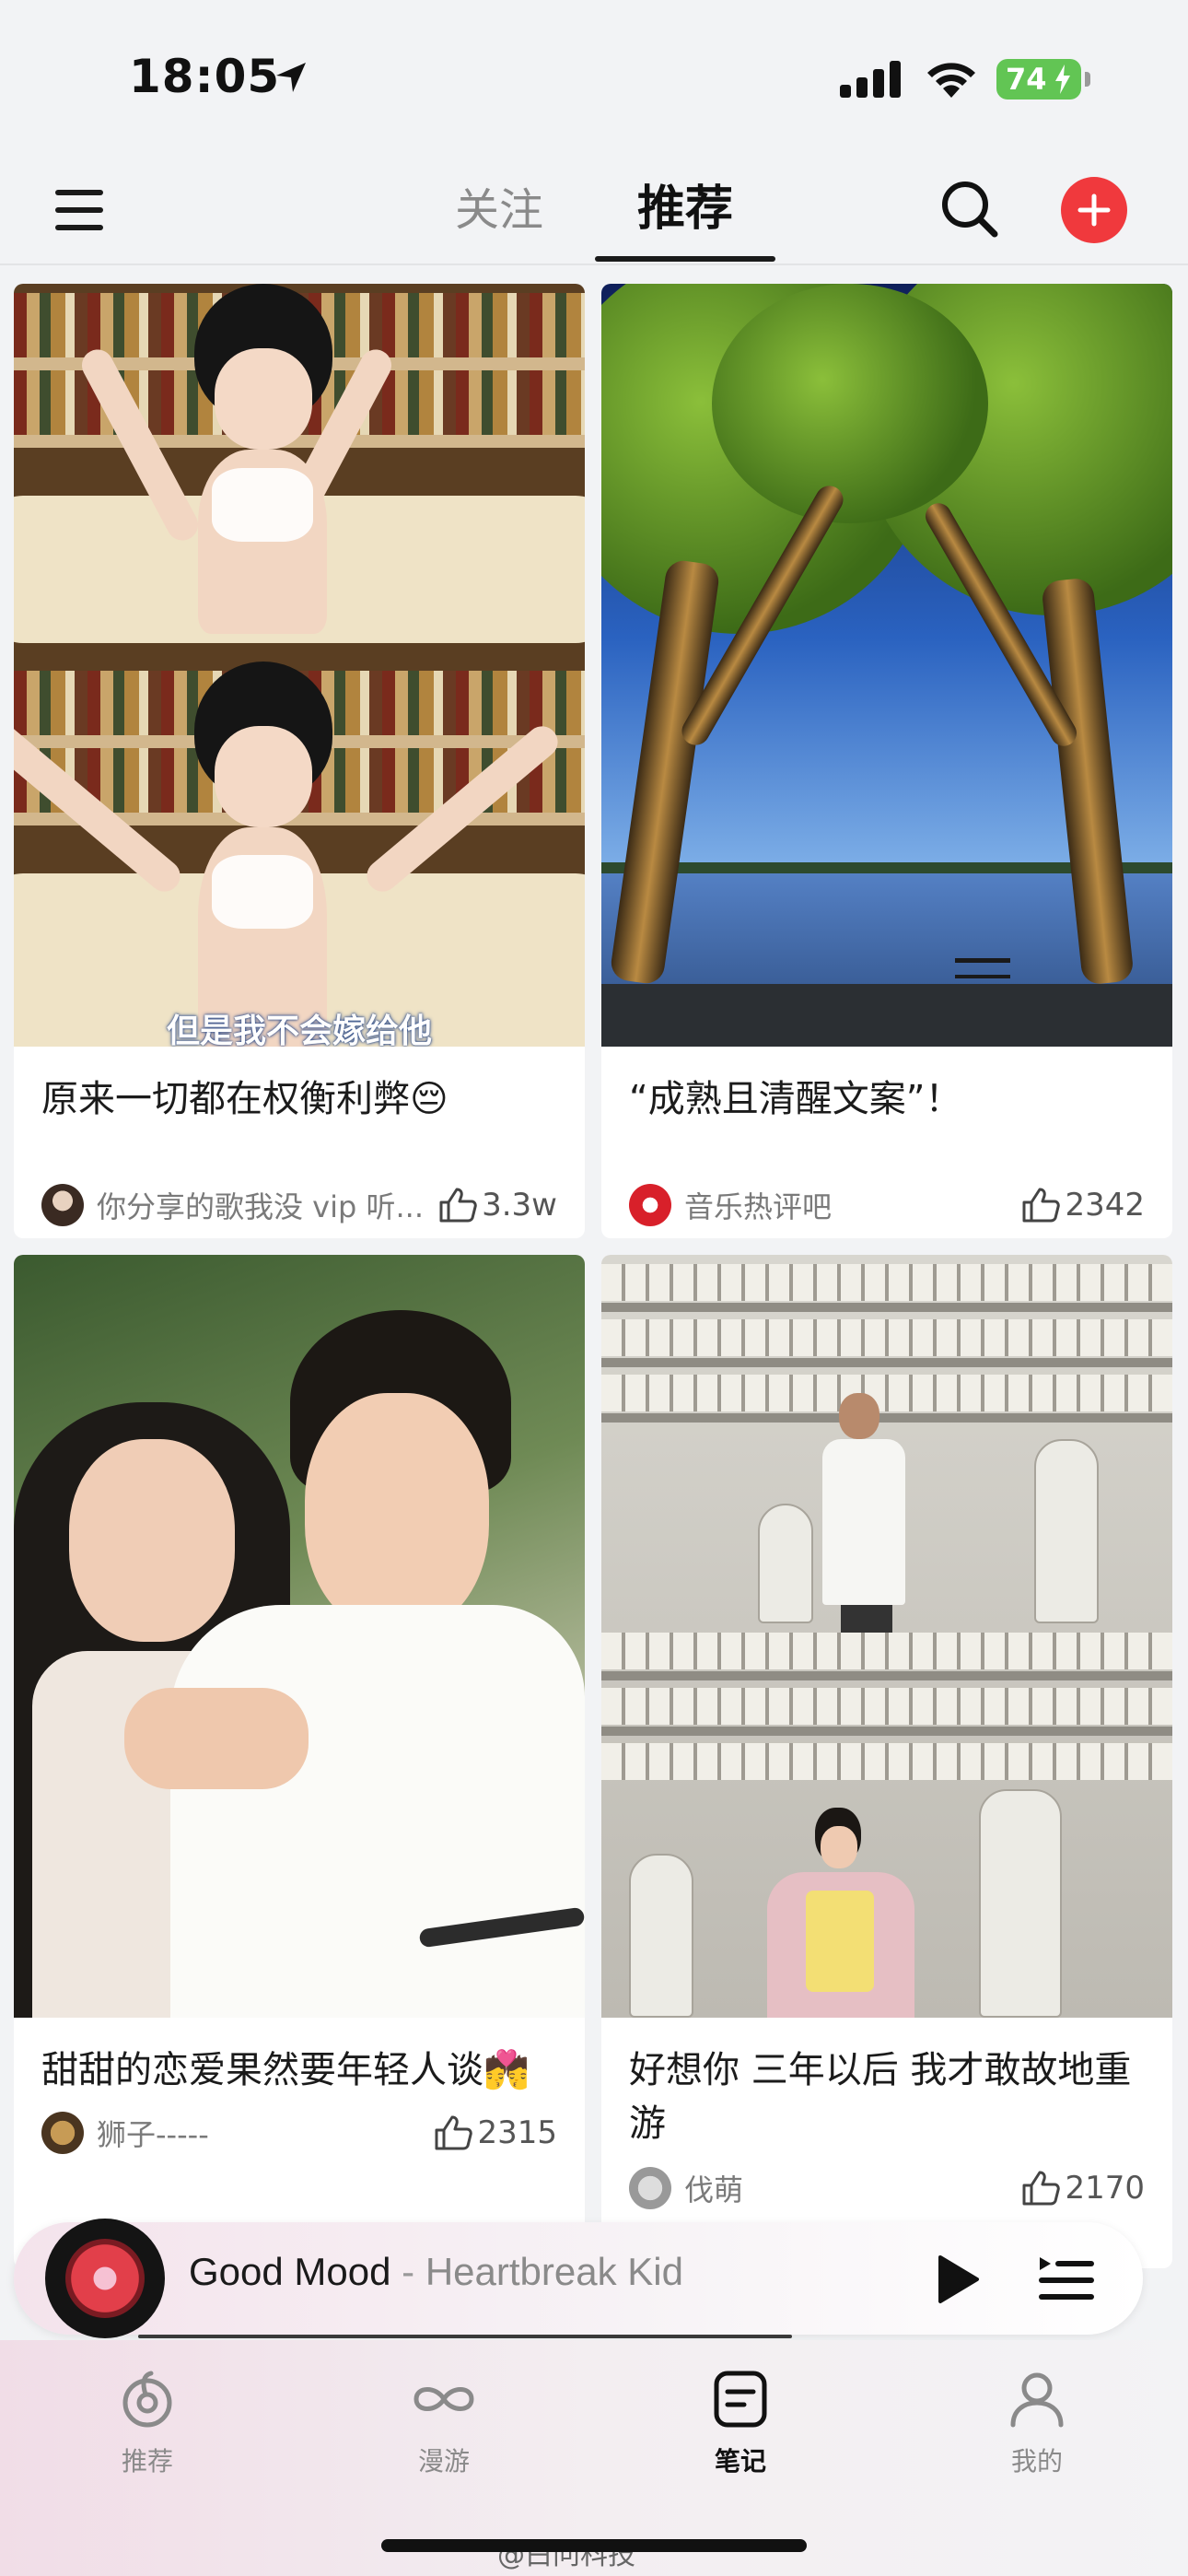 Image resolution: width=1188 pixels, height=2576 pixels. I want to click on card-meta: 伐萌 2170, so click(887, 2188).